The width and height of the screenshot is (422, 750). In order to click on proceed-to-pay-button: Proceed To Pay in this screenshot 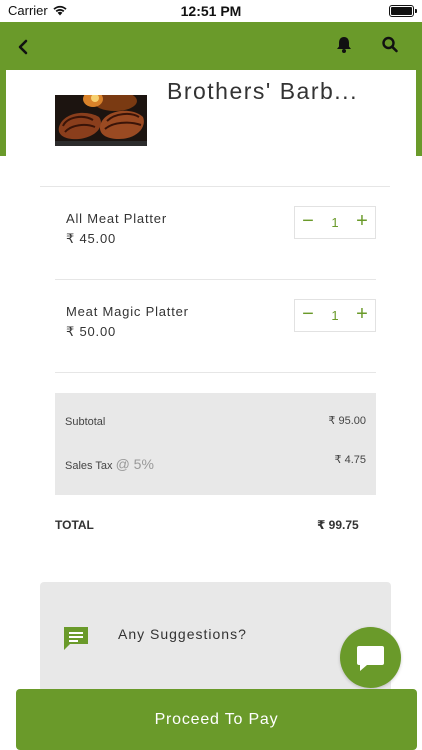, I will do `click(216, 719)`.